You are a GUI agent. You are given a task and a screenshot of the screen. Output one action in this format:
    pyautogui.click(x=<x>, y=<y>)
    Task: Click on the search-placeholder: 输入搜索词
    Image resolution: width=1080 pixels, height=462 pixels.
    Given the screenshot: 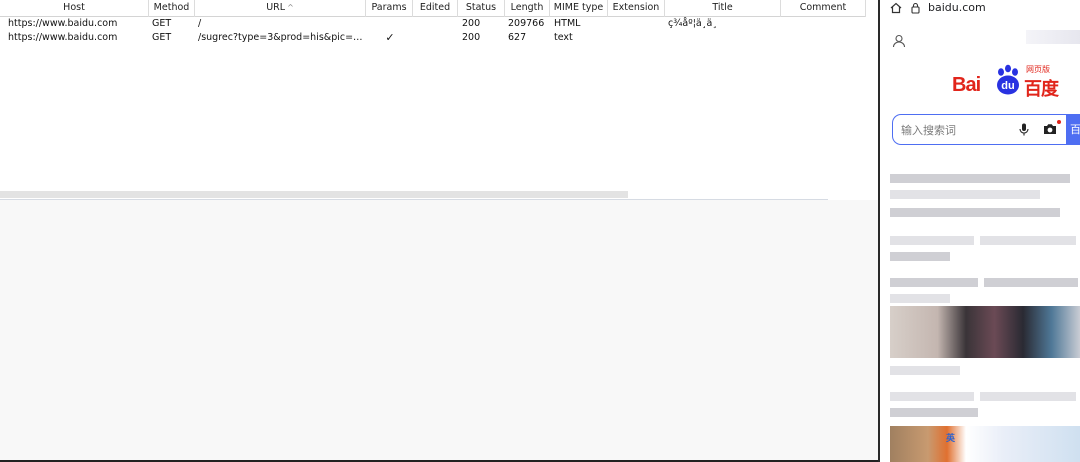 What is the action you would take?
    pyautogui.click(x=928, y=130)
    